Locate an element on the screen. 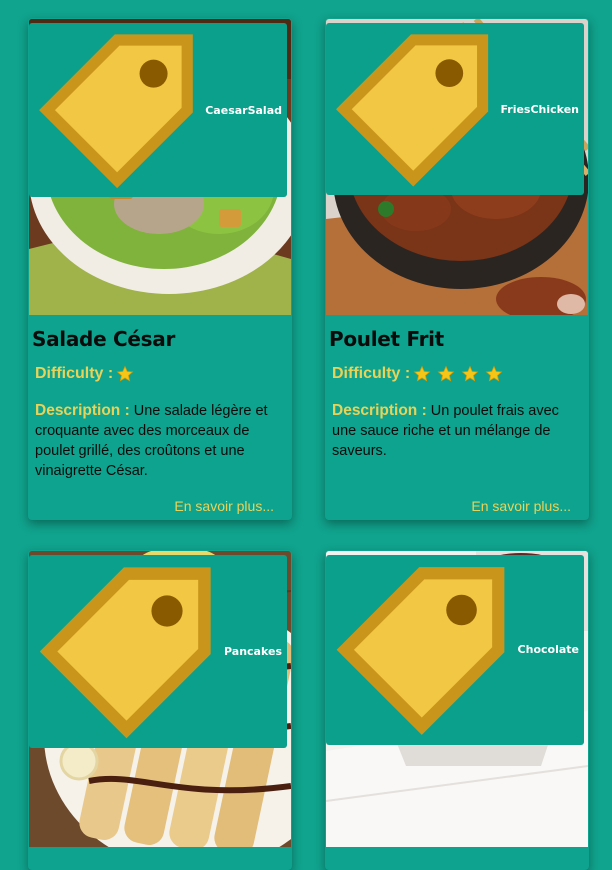 The width and height of the screenshot is (612, 870). category-tag-label: Chocolate is located at coordinates (548, 650).